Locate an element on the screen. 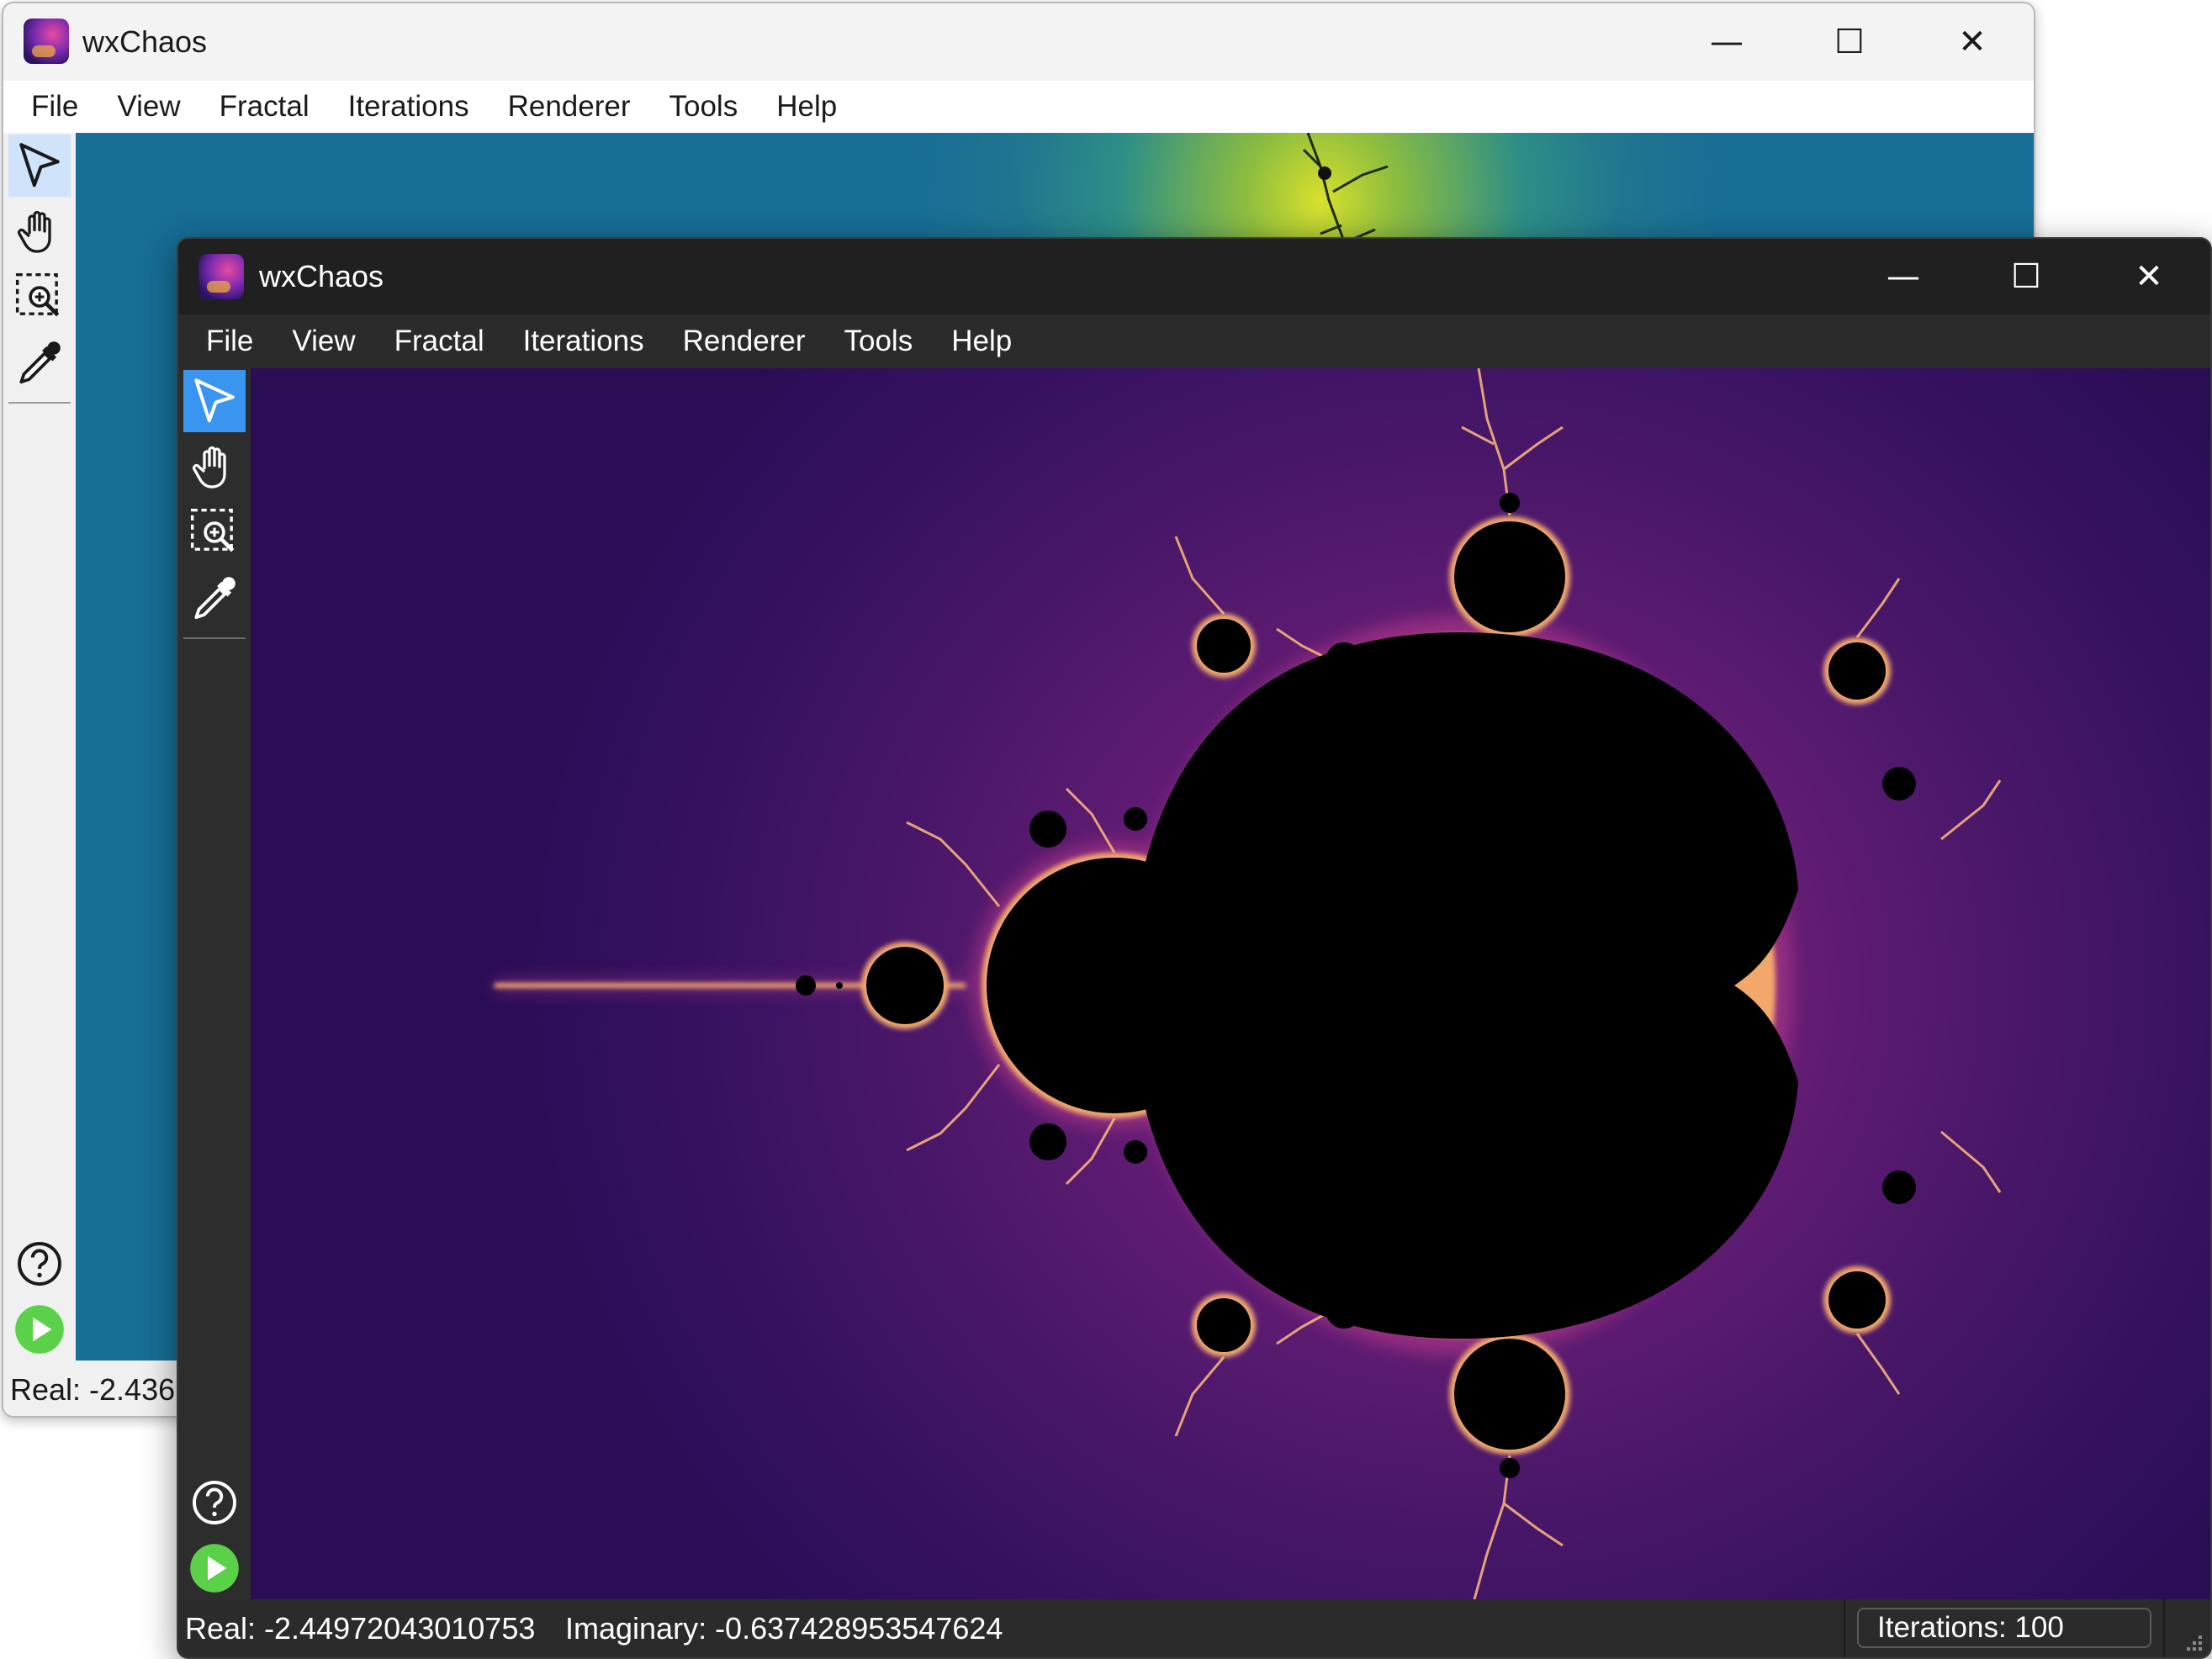 This screenshot has width=2212, height=1659. iterations-display: Iterations: 100 is located at coordinates (2004, 1628).